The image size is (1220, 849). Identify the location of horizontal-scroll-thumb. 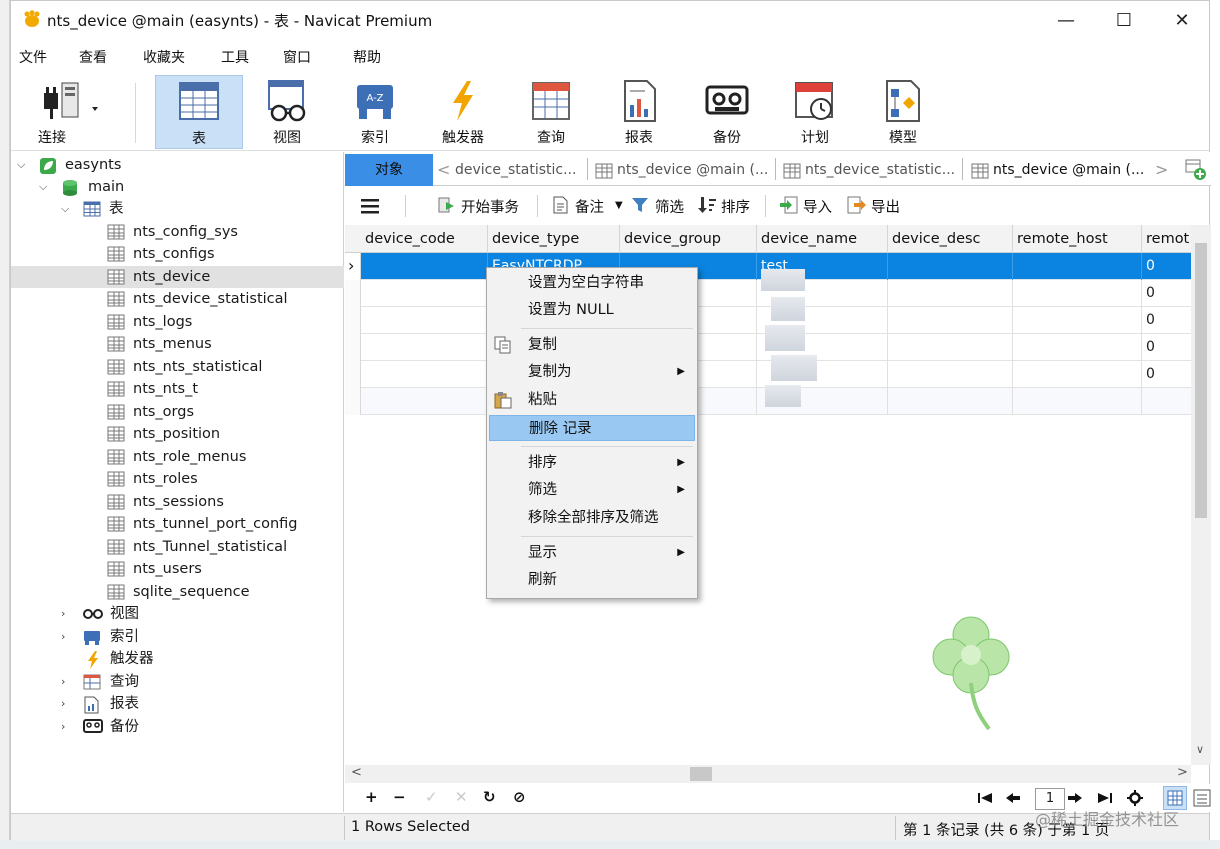
(701, 774).